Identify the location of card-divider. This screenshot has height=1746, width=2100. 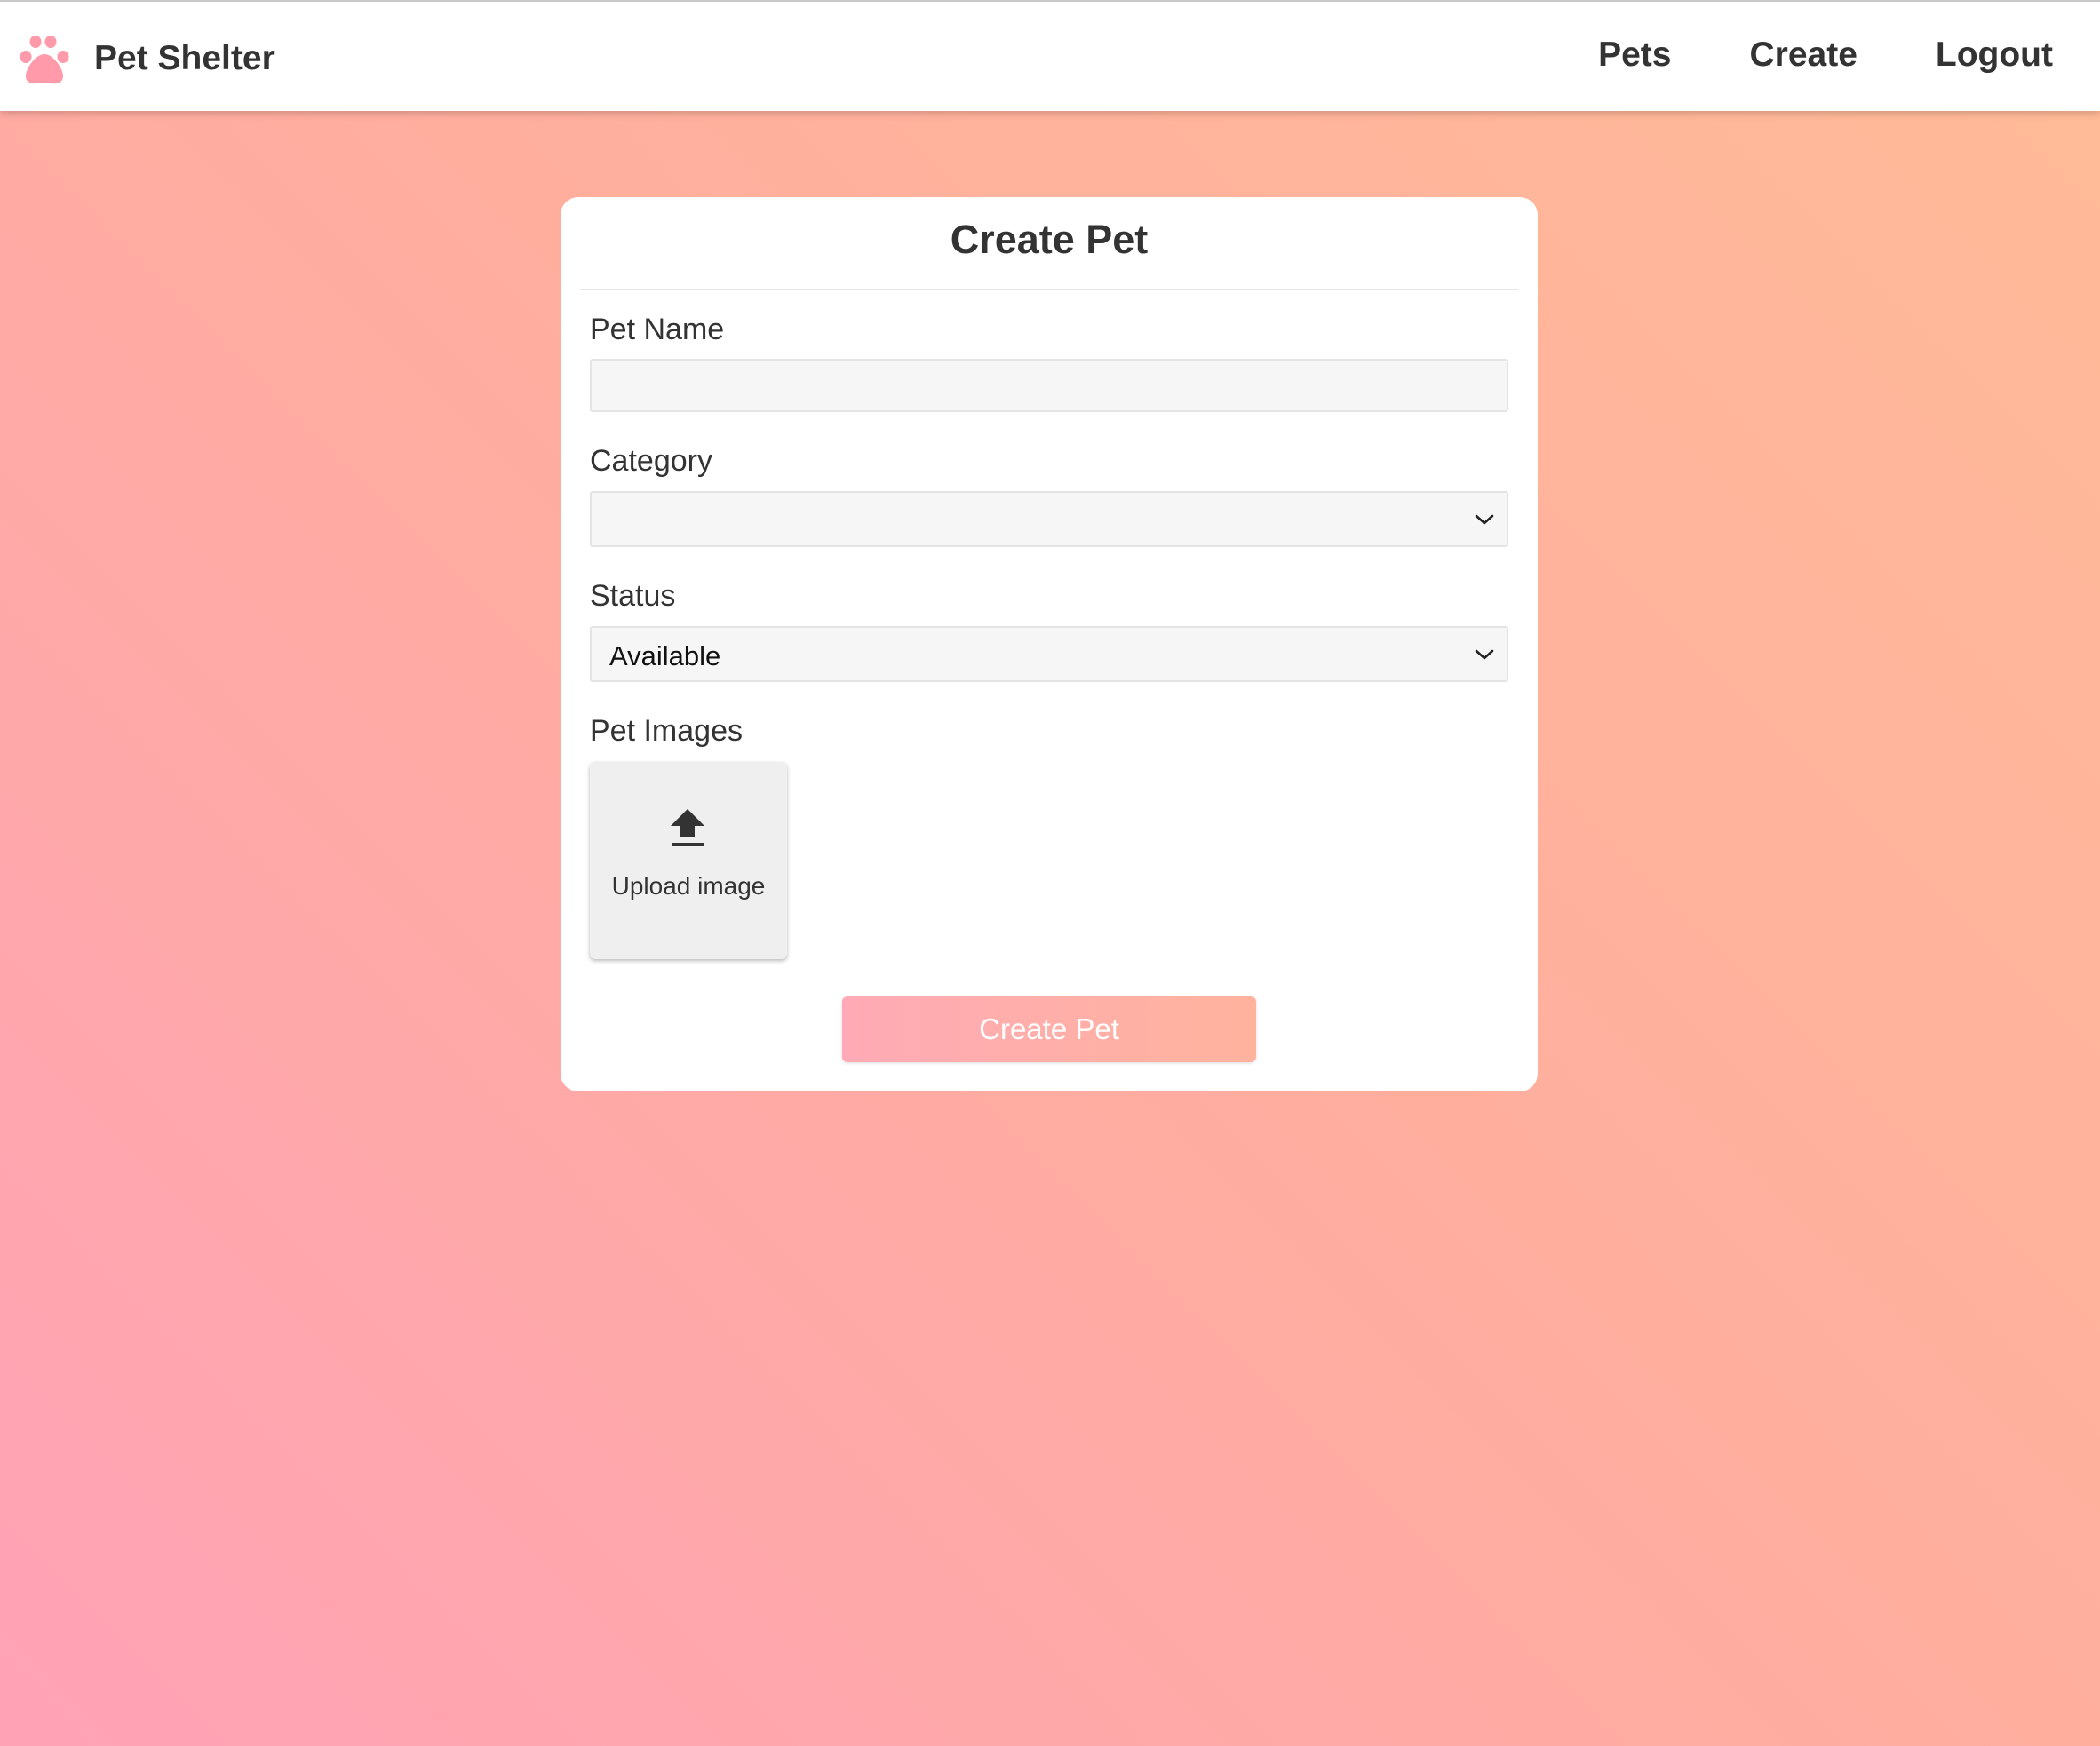
(1049, 289).